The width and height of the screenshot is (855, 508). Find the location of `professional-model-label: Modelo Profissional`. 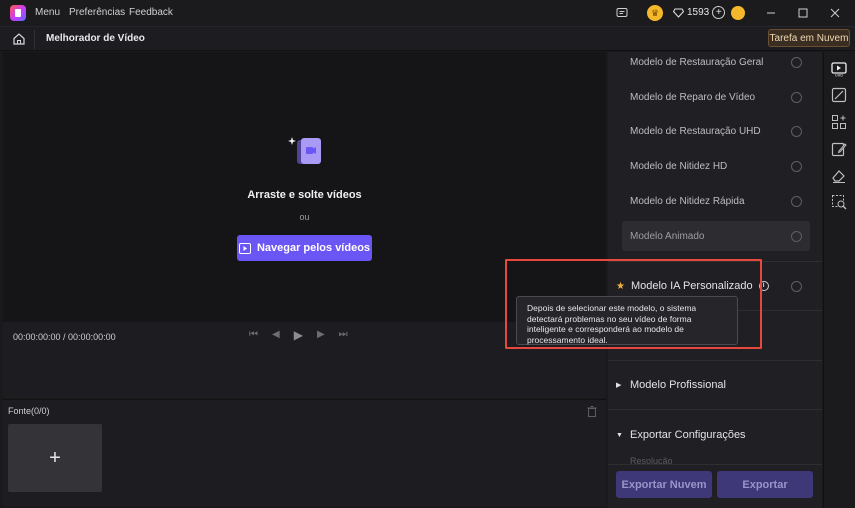

professional-model-label: Modelo Profissional is located at coordinates (678, 385).